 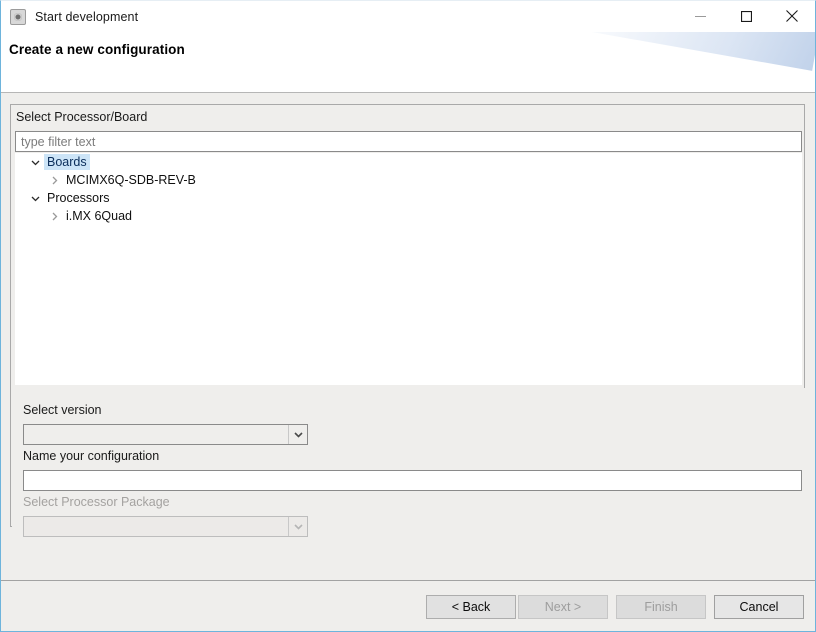 I want to click on tree-item-processors: Processors, so click(x=408, y=198).